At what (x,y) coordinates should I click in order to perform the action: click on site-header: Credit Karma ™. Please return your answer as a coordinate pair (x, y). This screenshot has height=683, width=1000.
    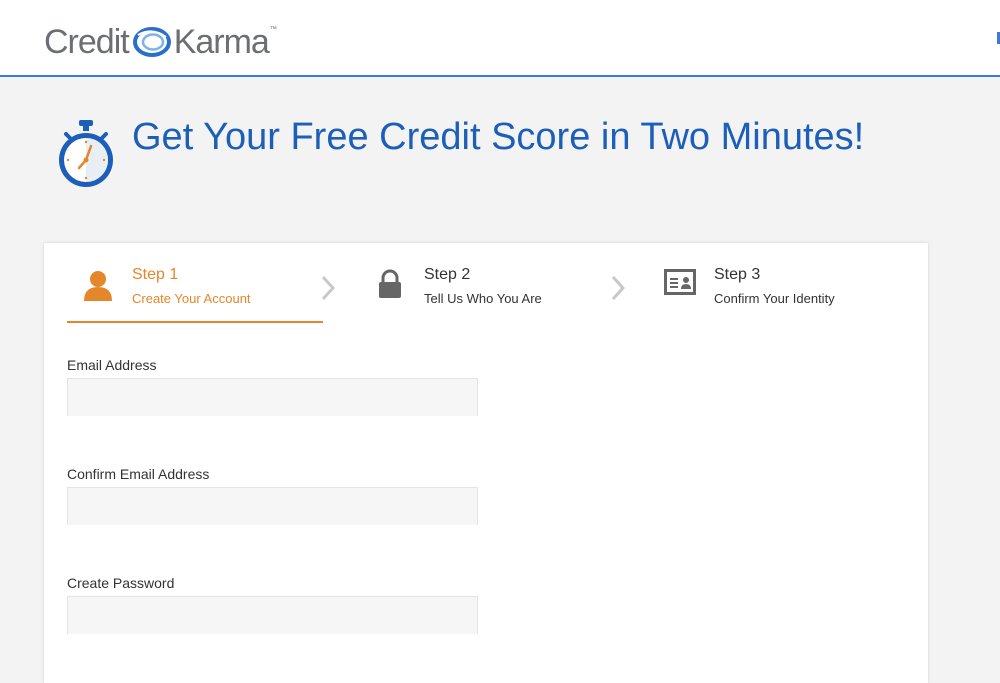
    Looking at the image, I should click on (500, 38).